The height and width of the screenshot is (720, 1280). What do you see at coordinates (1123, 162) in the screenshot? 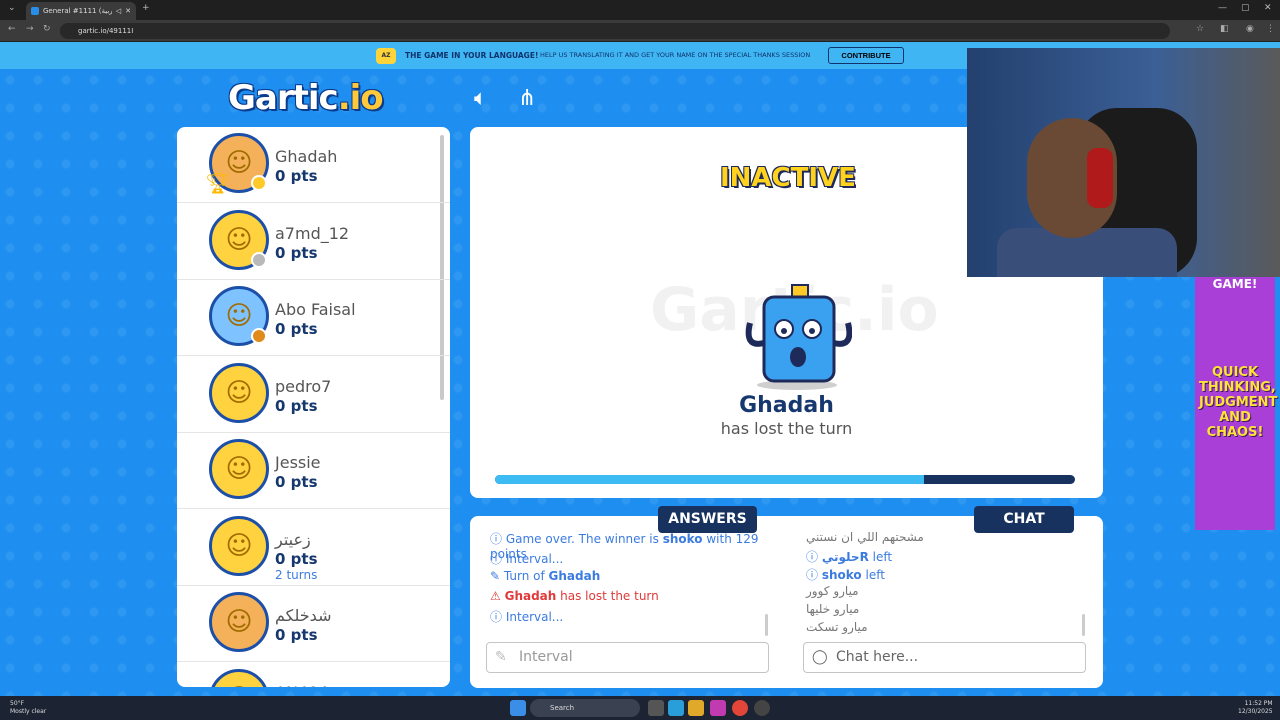
I see `webcam-overlay` at bounding box center [1123, 162].